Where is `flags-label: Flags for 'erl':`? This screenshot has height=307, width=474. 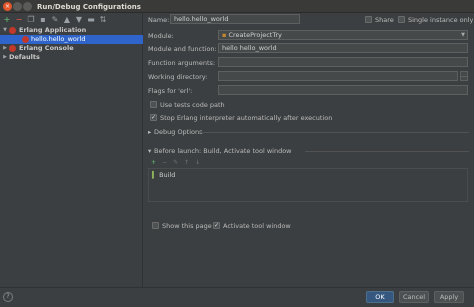
flags-label: Flags for 'erl': is located at coordinates (170, 91).